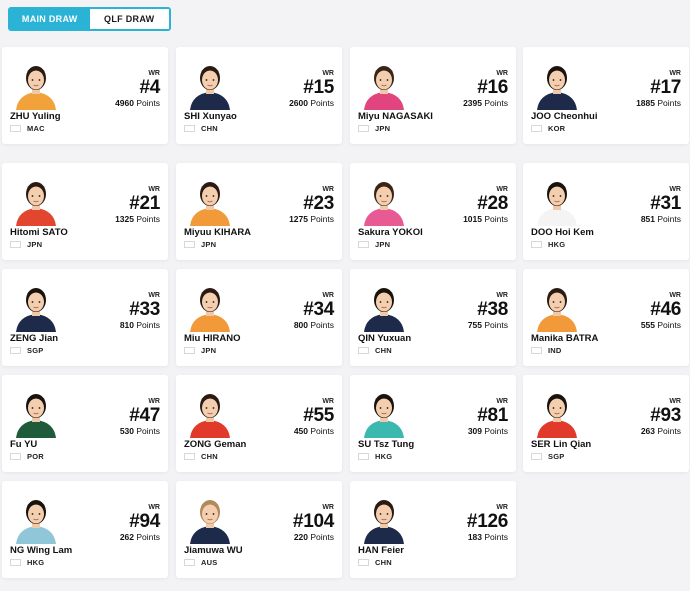  I want to click on rank-box: WR #104 220 Points, so click(294, 522).